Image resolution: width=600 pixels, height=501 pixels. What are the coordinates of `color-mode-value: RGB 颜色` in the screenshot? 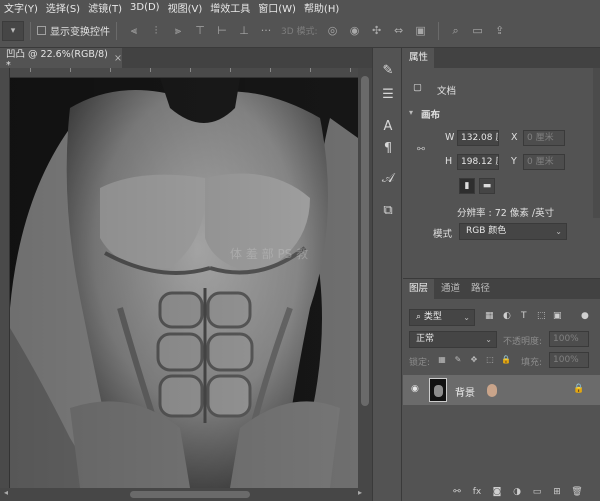 It's located at (486, 231).